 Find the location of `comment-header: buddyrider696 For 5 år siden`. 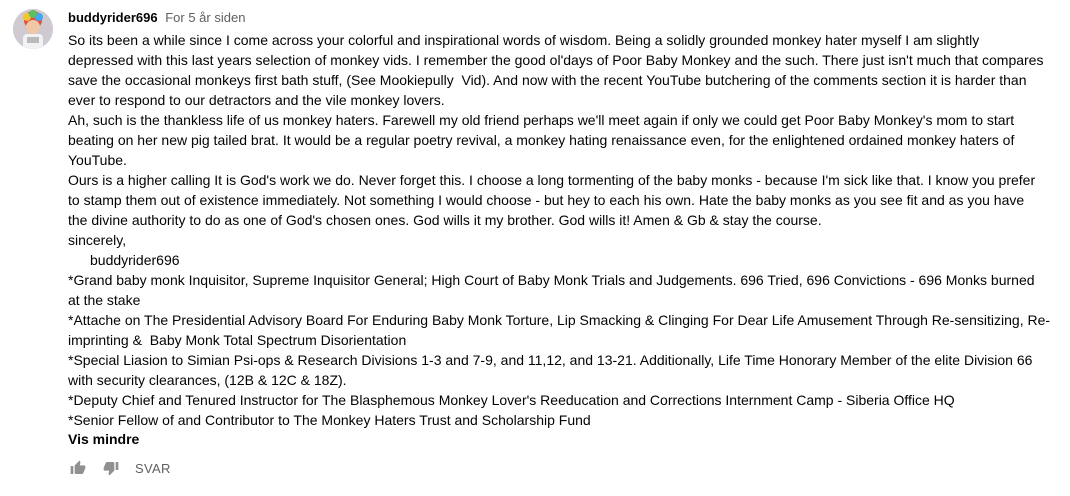

comment-header: buddyrider696 For 5 år siden is located at coordinates (563, 18).